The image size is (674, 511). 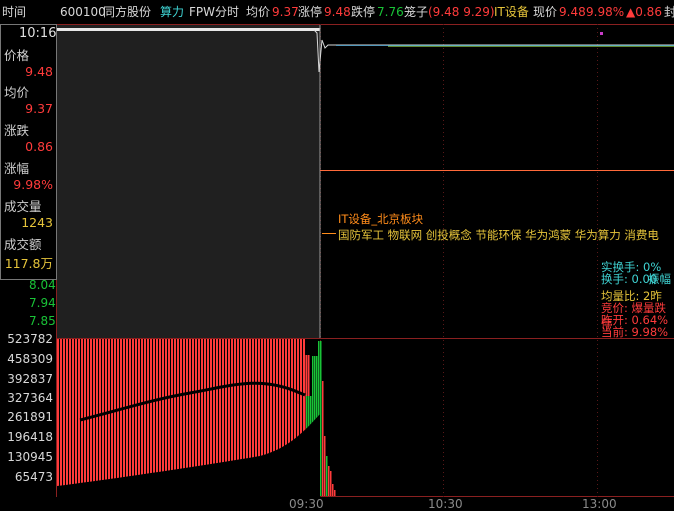 What do you see at coordinates (17, 130) in the screenshot?
I see `change-label: 涨跌` at bounding box center [17, 130].